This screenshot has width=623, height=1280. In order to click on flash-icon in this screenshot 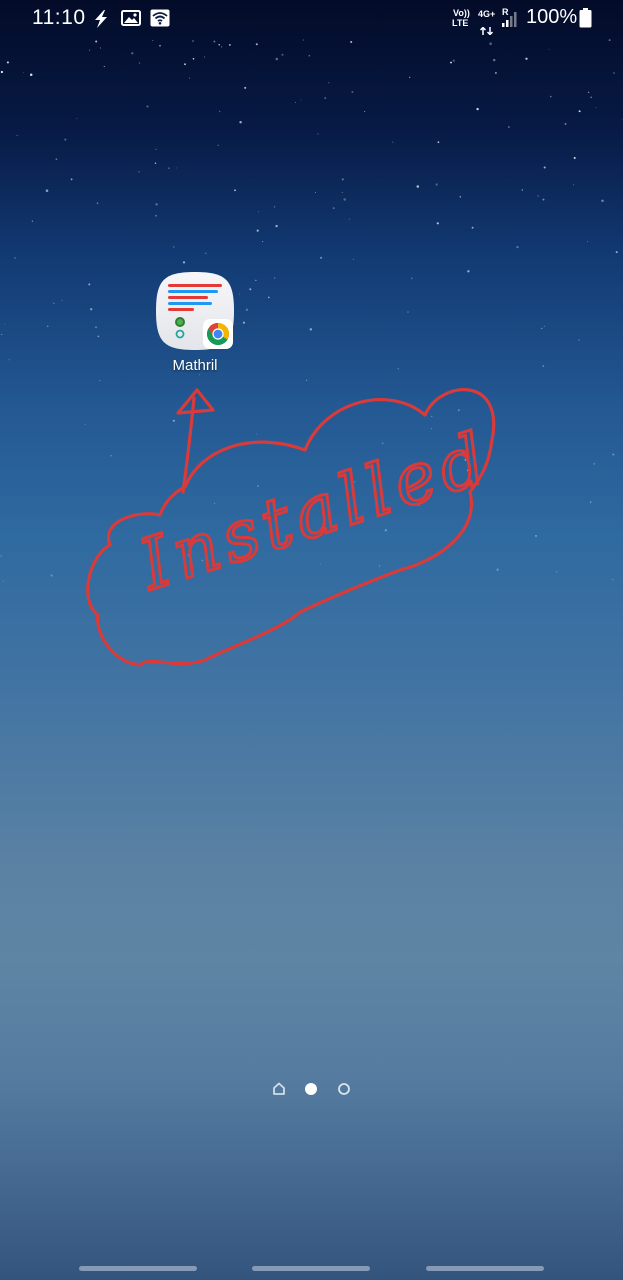, I will do `click(101, 21)`.